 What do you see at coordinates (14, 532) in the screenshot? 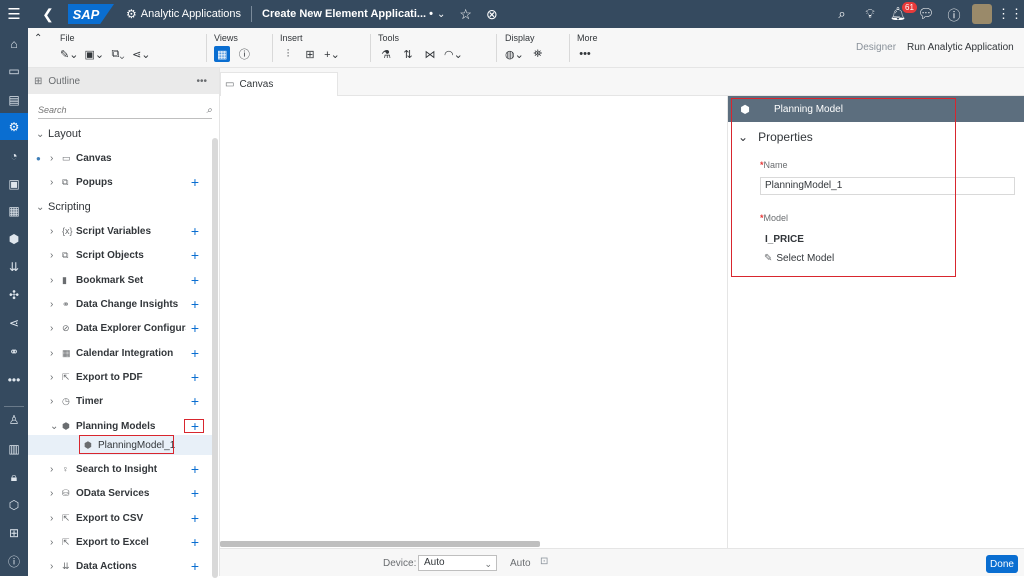
I see `system-icon: ⊞` at bounding box center [14, 532].